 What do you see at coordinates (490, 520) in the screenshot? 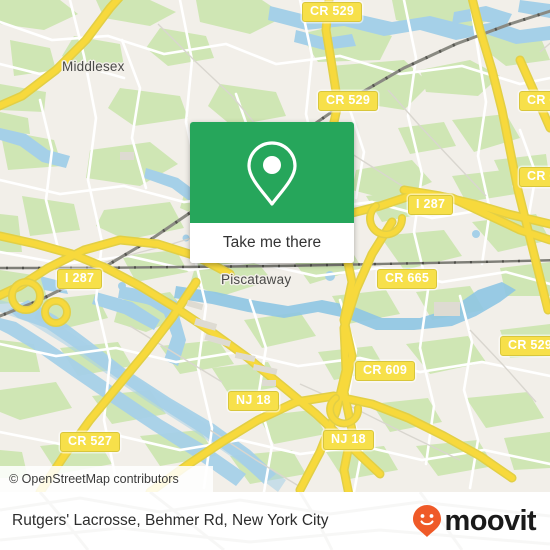
I see `moovit-wordmark: moovit` at bounding box center [490, 520].